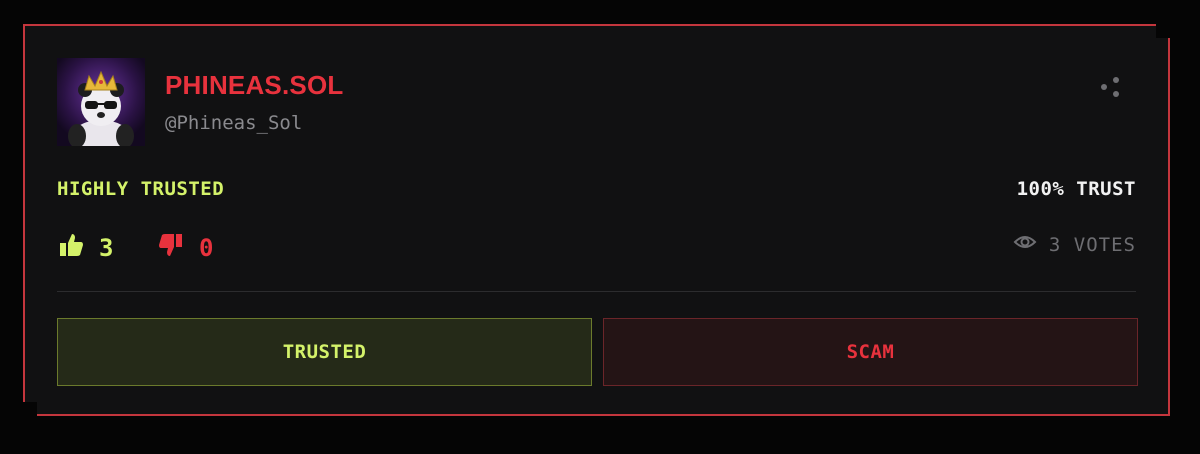 The width and height of the screenshot is (1200, 454). Describe the element at coordinates (171, 247) in the screenshot. I see `thumbs-down-icon` at that location.